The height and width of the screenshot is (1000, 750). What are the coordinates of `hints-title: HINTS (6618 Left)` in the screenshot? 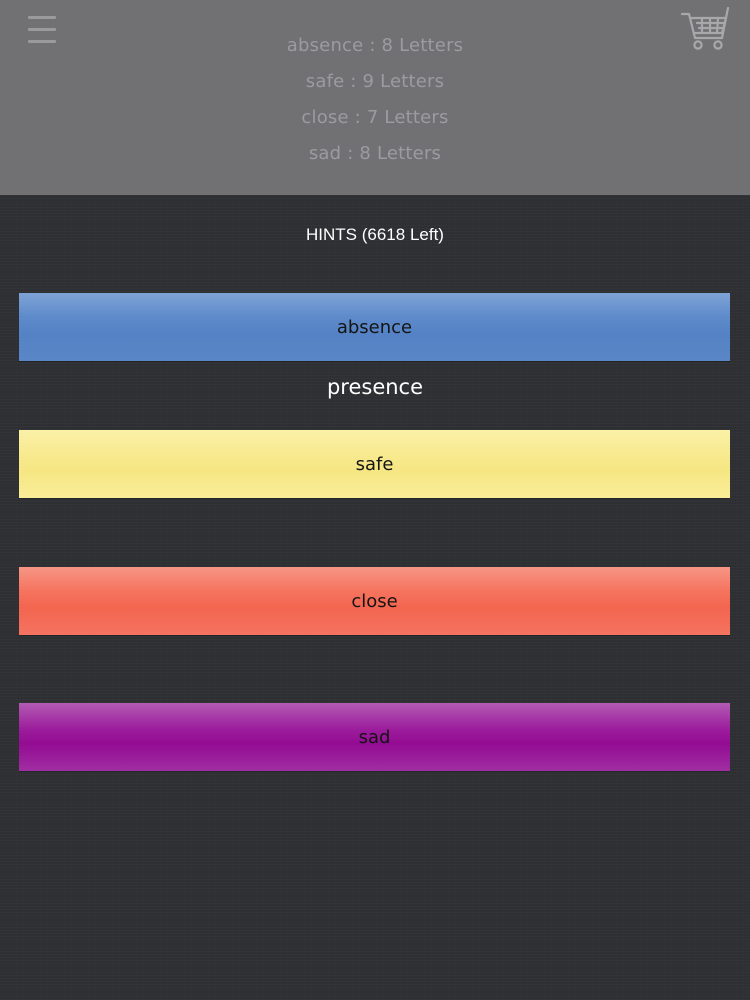 It's located at (375, 234).